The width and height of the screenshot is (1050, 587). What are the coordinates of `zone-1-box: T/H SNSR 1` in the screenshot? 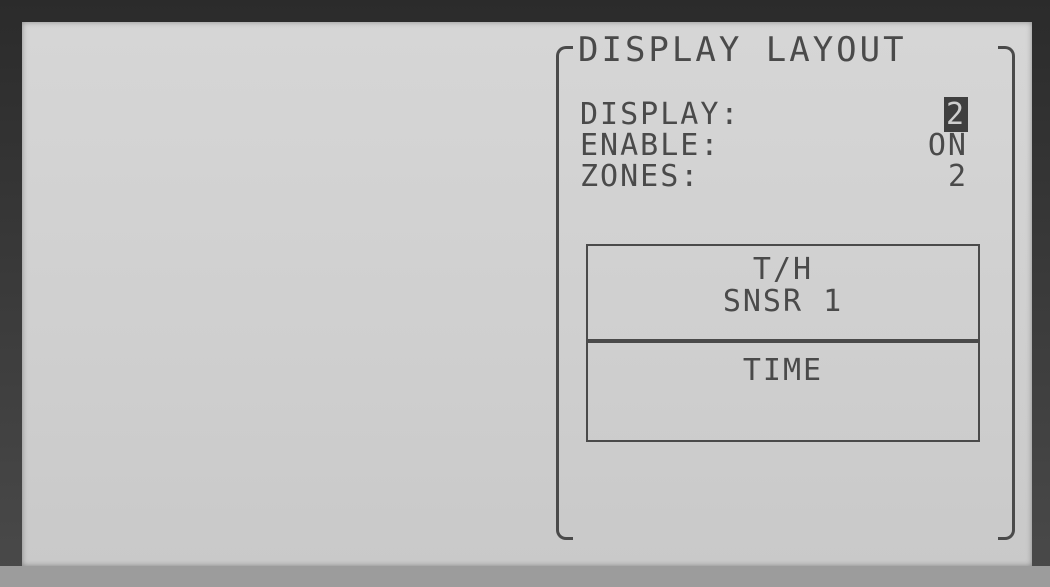 It's located at (783, 293).